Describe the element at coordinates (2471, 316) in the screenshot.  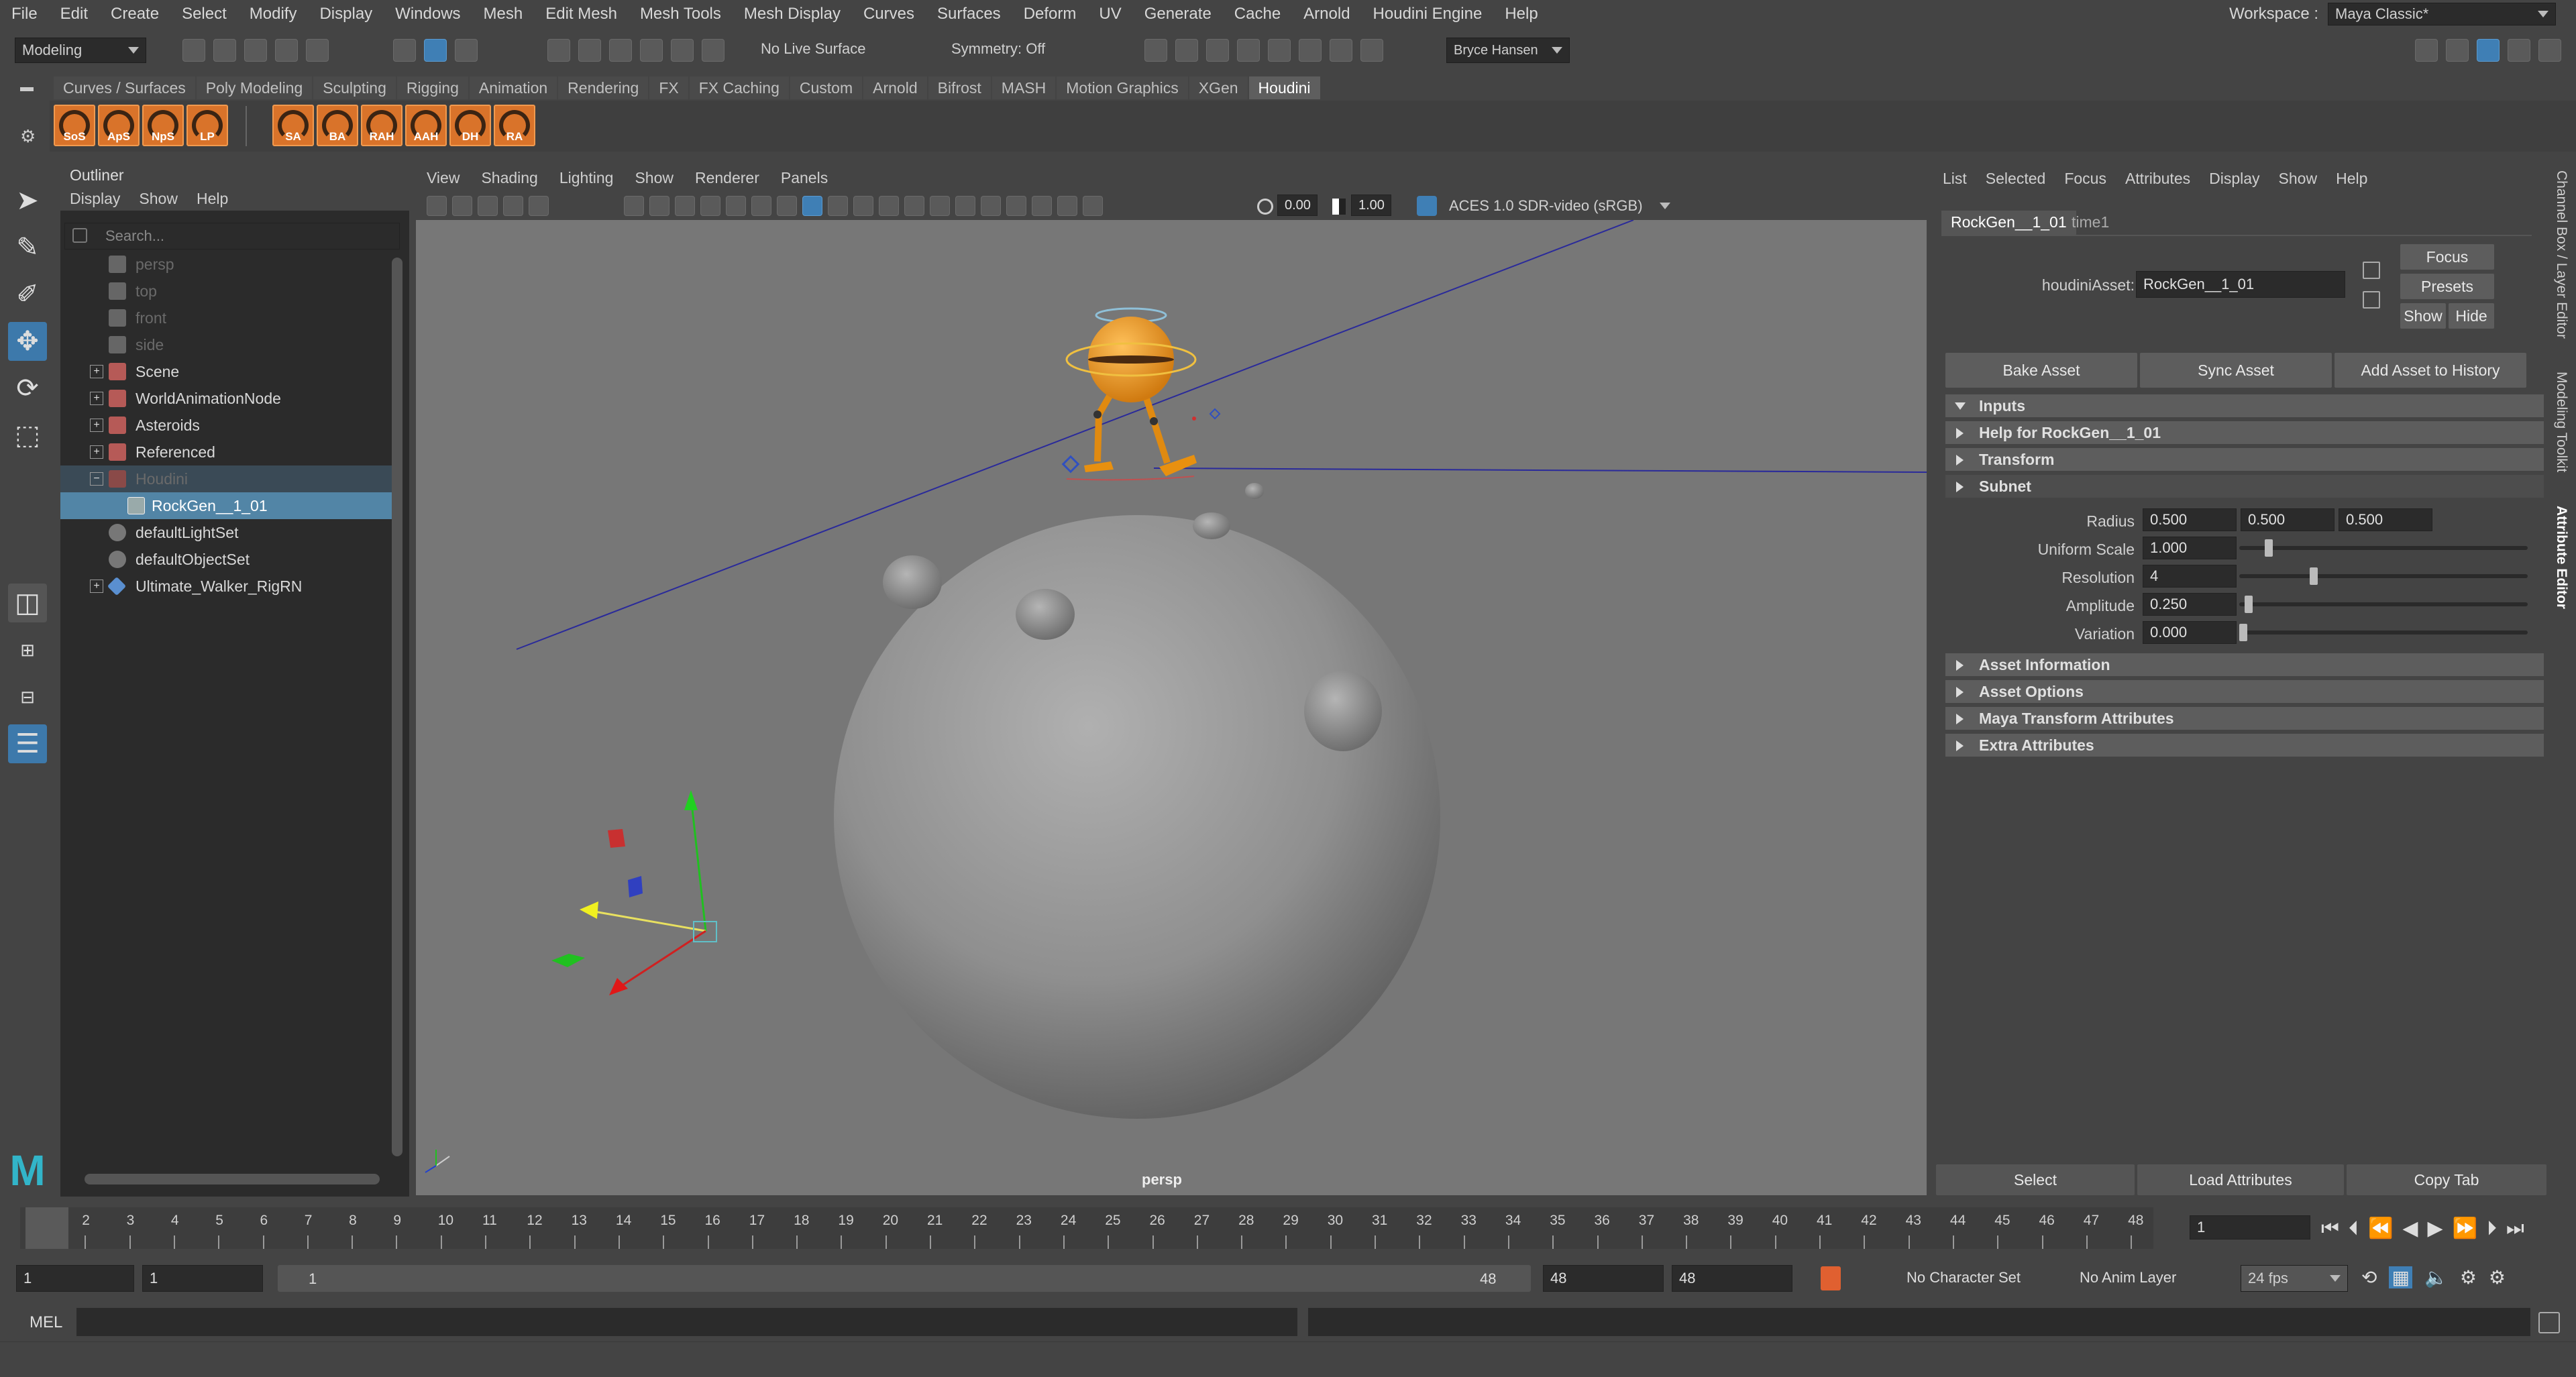
I see `hide-button: Hide` at that location.